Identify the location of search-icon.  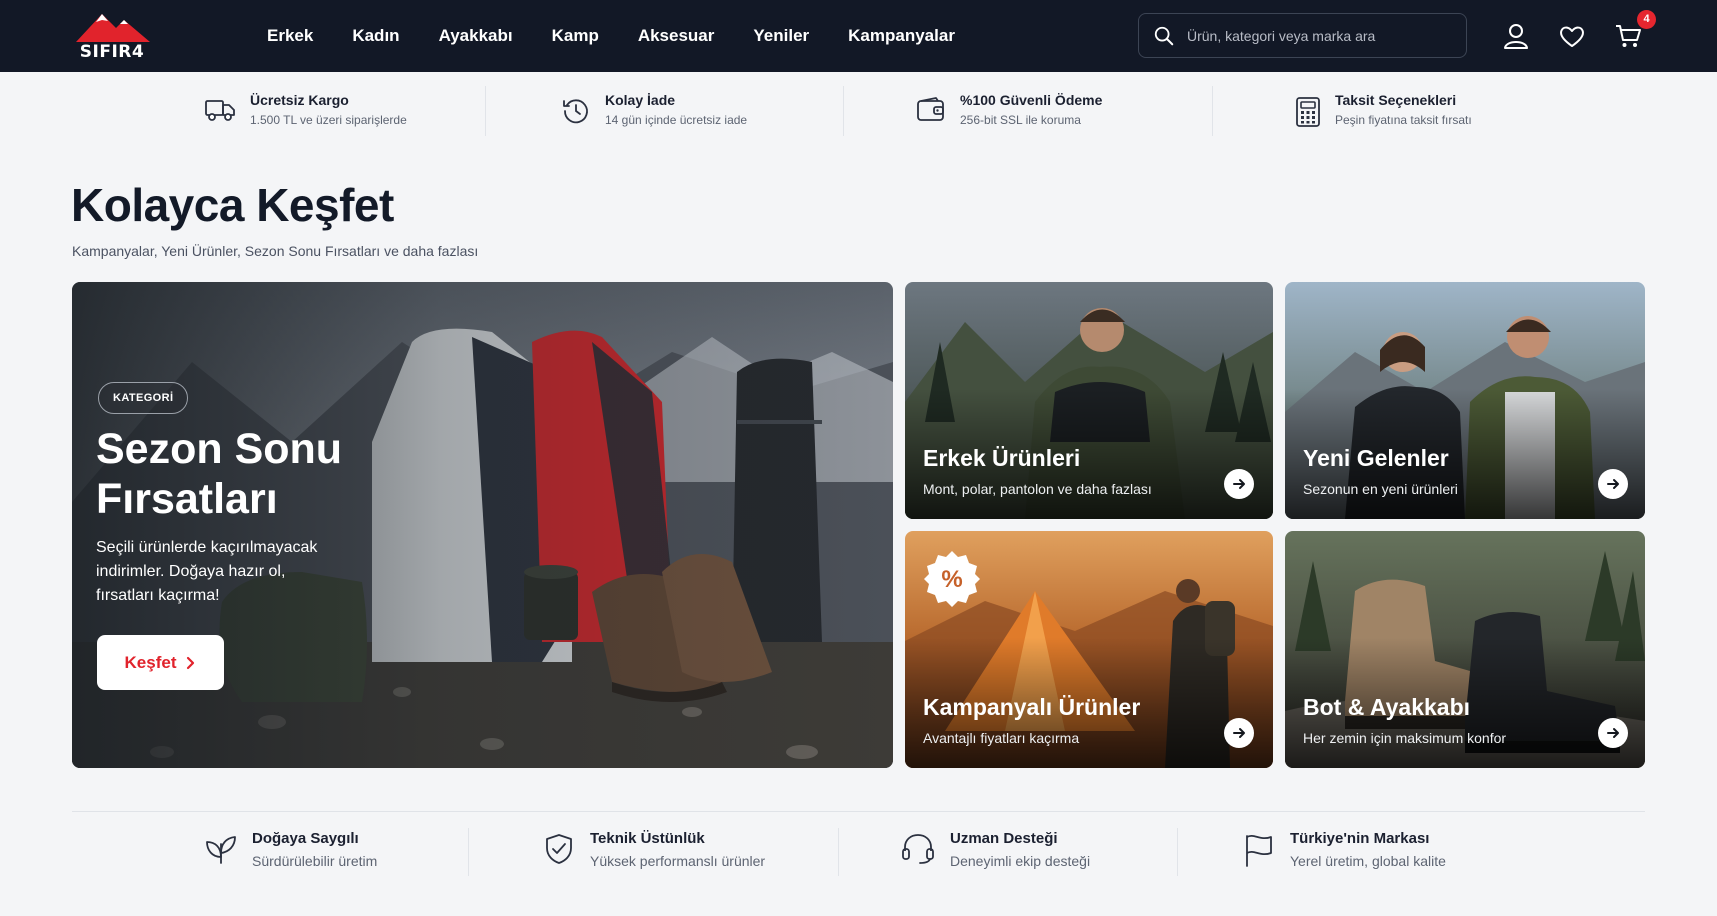
(1164, 36).